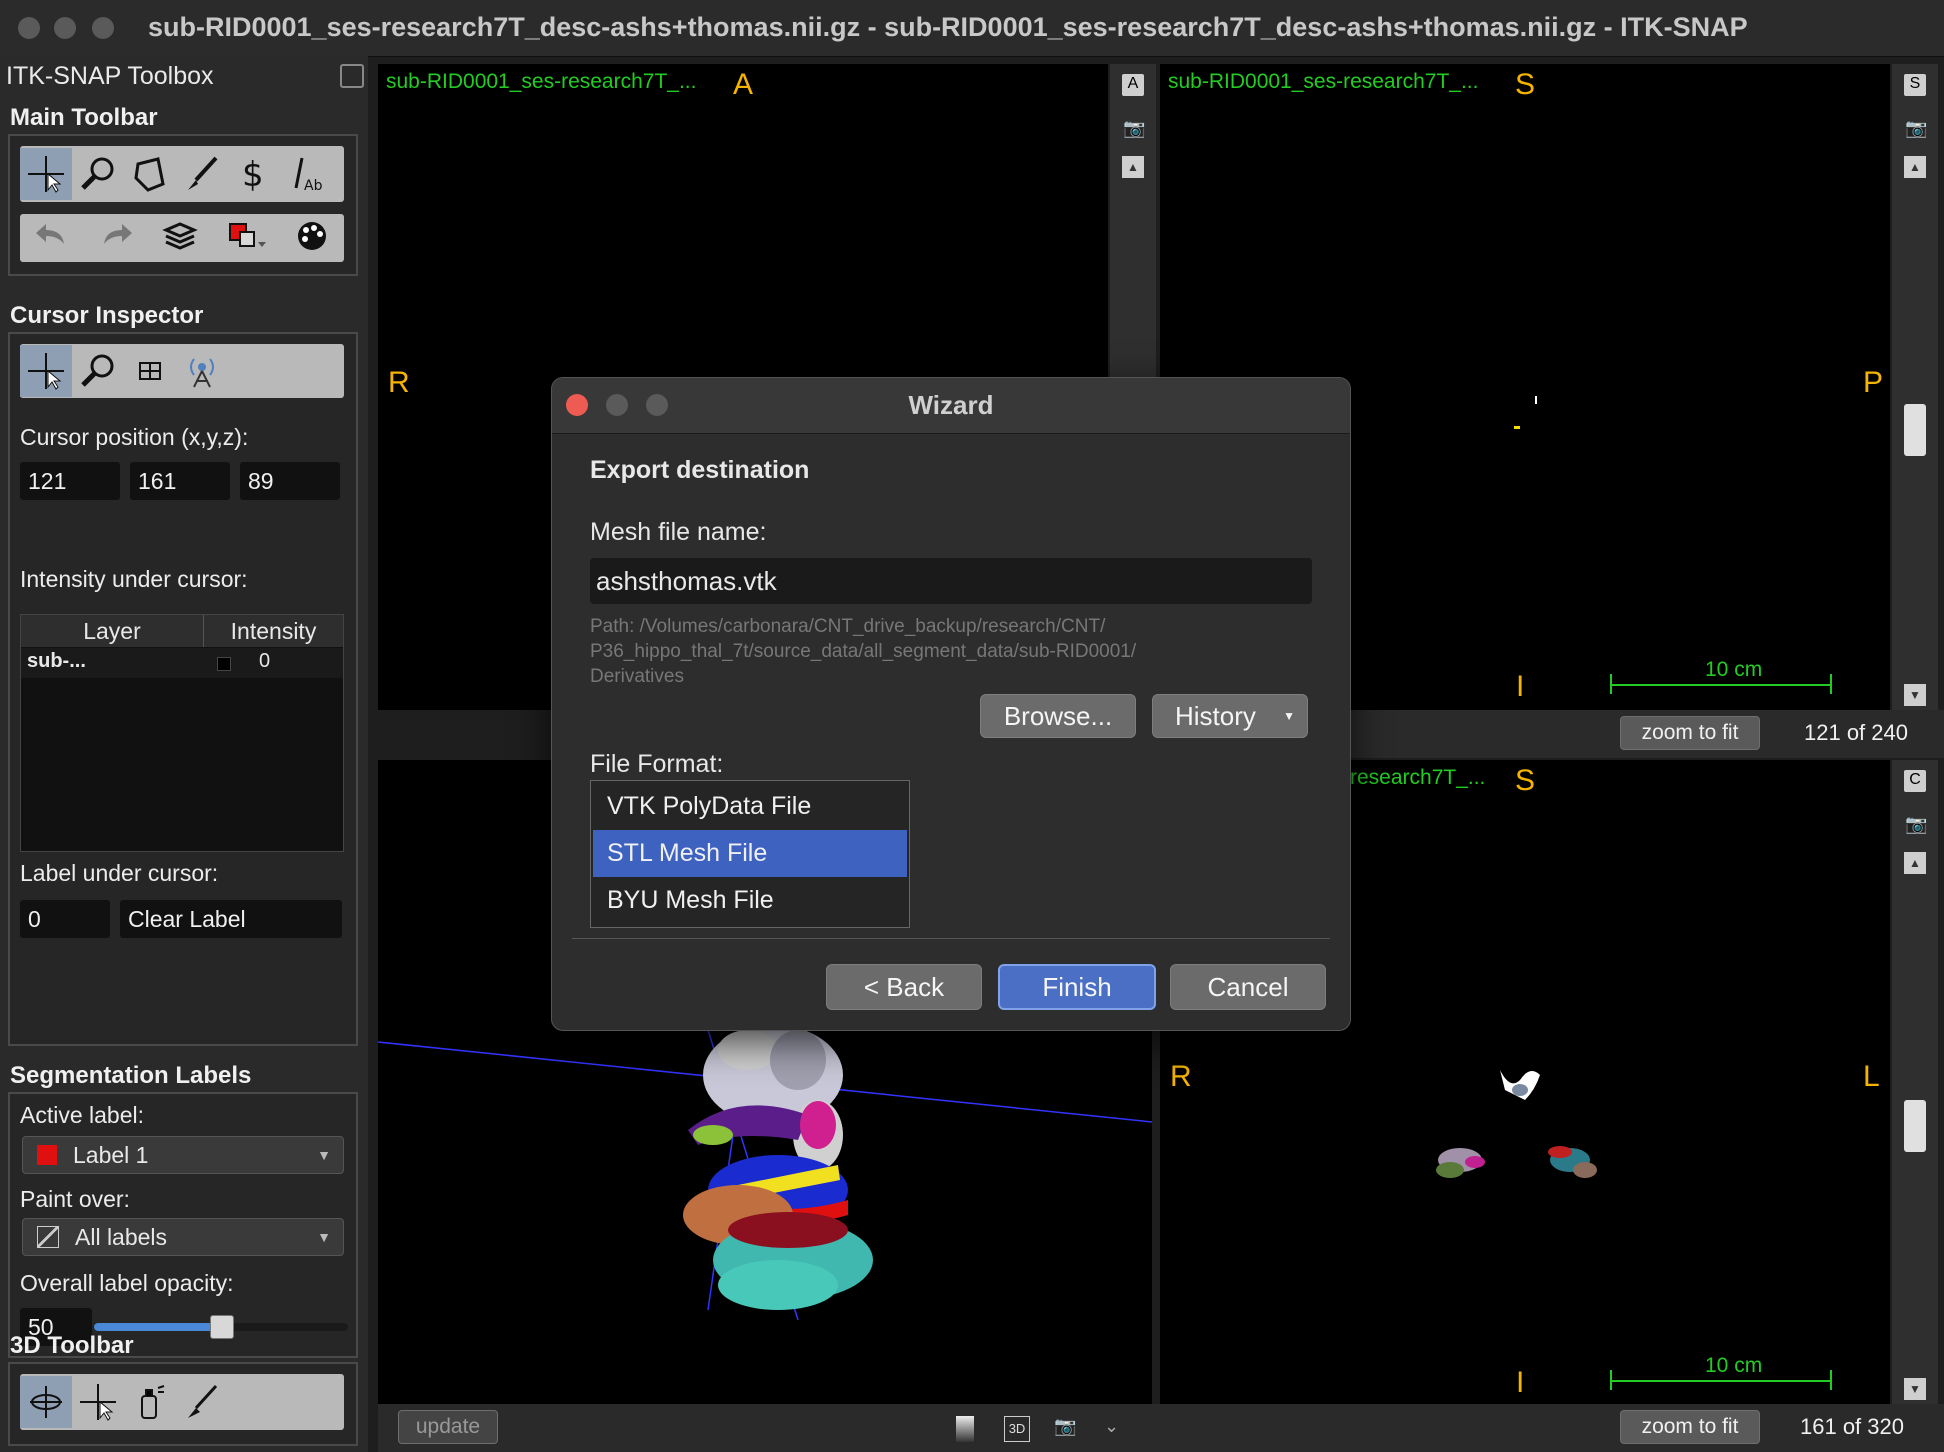 The image size is (1944, 1452). Describe the element at coordinates (352, 76) in the screenshot. I see `undock-icon` at that location.